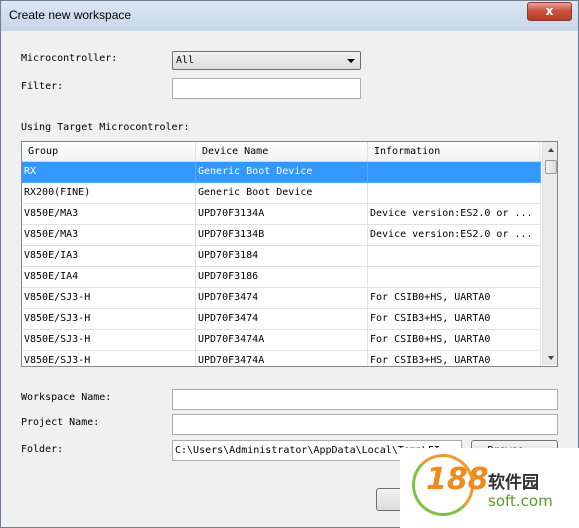  Describe the element at coordinates (266, 60) in the screenshot. I see `microcontroller-select: All` at that location.